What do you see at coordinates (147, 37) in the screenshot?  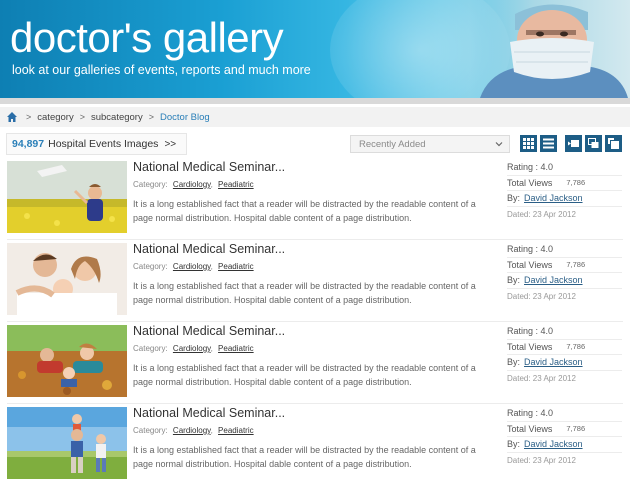 I see `page-title: doctor's gallery` at bounding box center [147, 37].